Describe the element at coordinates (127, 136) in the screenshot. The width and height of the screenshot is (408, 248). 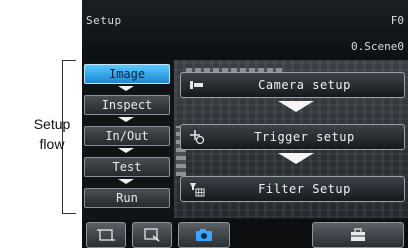
I see `flow-step-in-out: In/Out` at that location.